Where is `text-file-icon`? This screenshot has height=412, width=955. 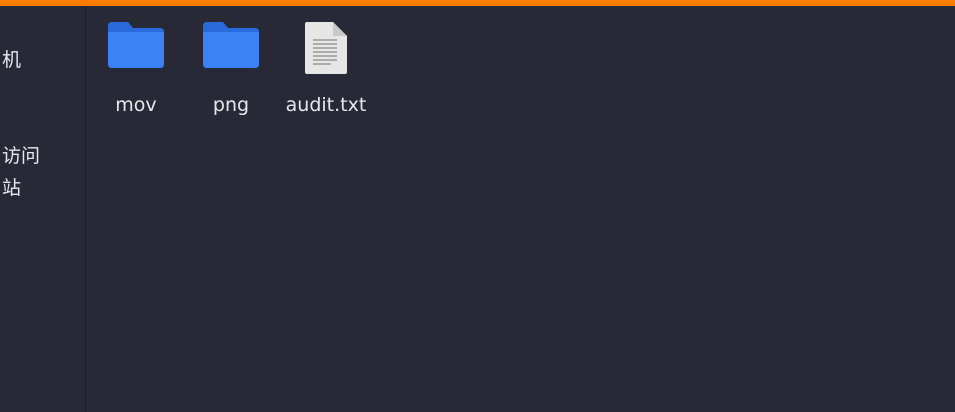 text-file-icon is located at coordinates (326, 48).